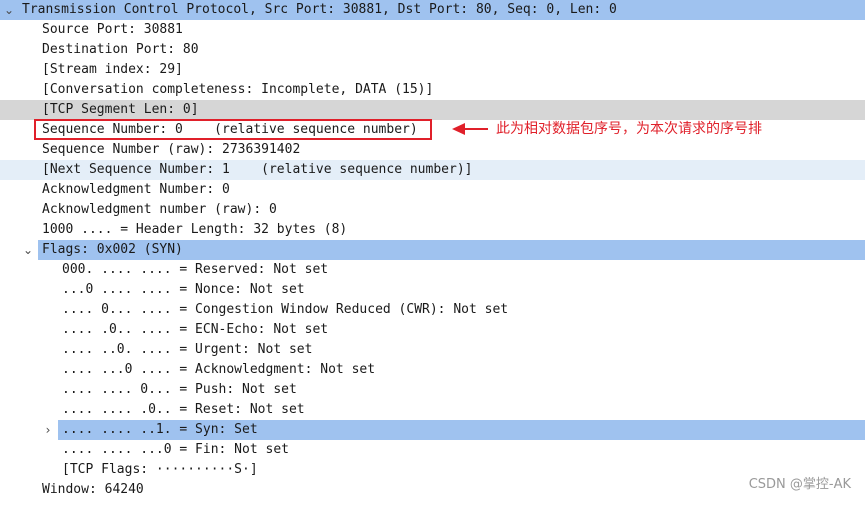 The image size is (865, 520). What do you see at coordinates (432, 210) in the screenshot?
I see `tree-row: Acknowledgment number (raw): 0` at bounding box center [432, 210].